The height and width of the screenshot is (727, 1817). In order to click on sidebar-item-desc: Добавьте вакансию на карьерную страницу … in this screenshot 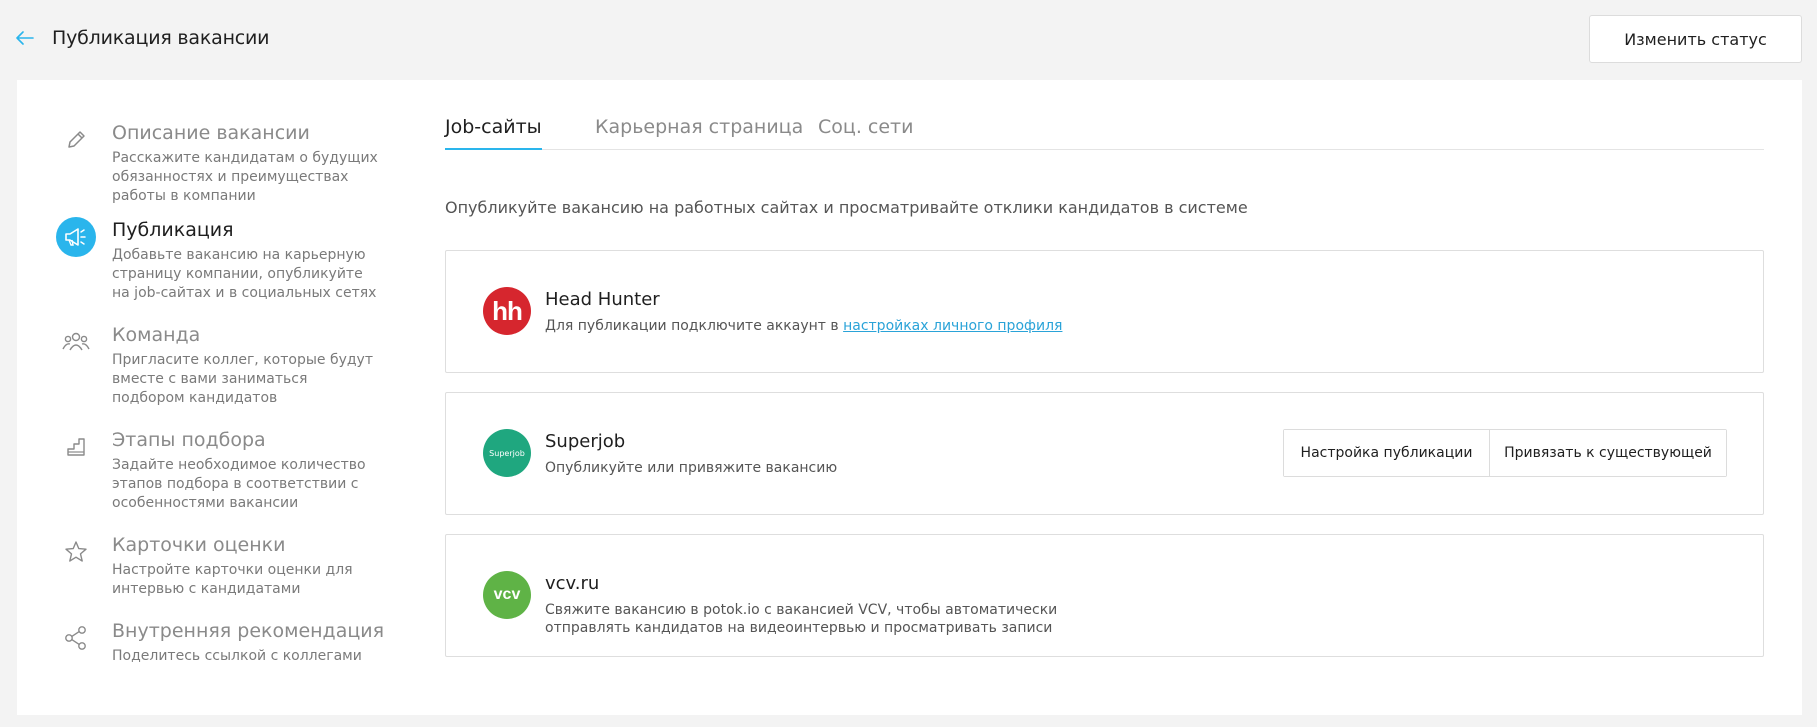, I will do `click(244, 274)`.